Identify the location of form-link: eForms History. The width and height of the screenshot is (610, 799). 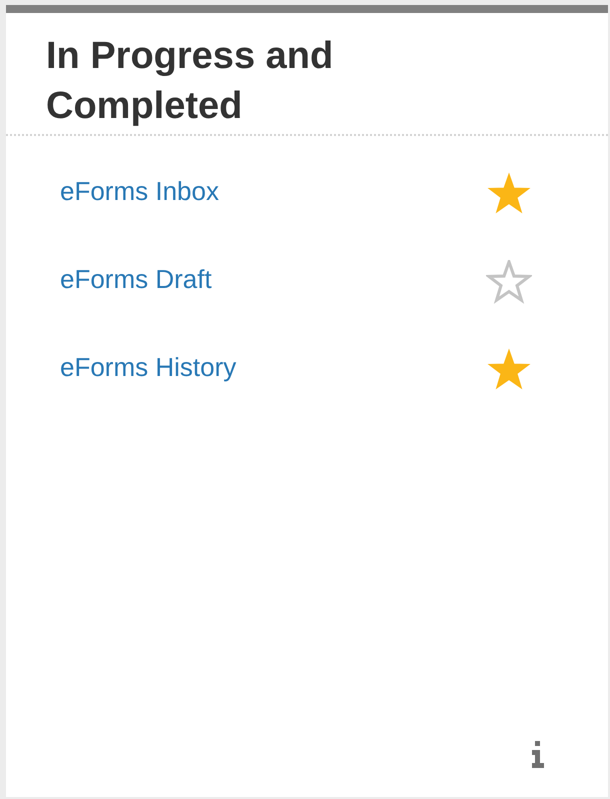
(148, 367).